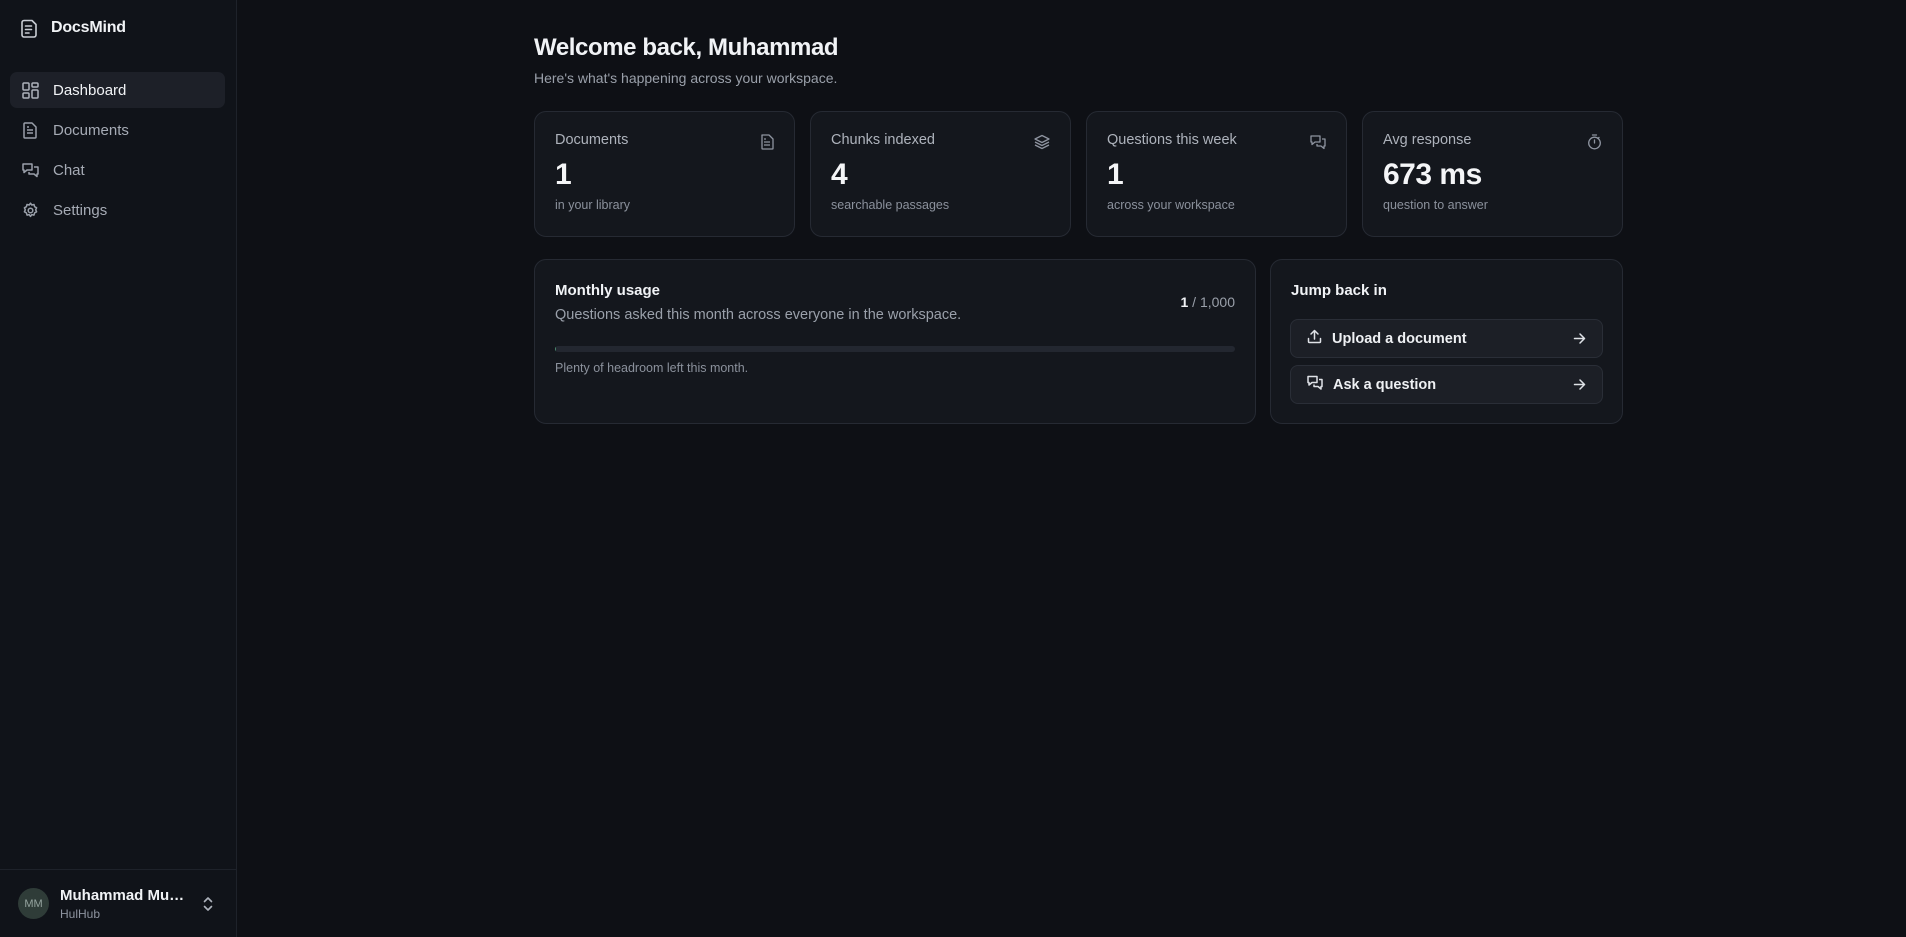  I want to click on chevron-up-down-icon, so click(208, 906).